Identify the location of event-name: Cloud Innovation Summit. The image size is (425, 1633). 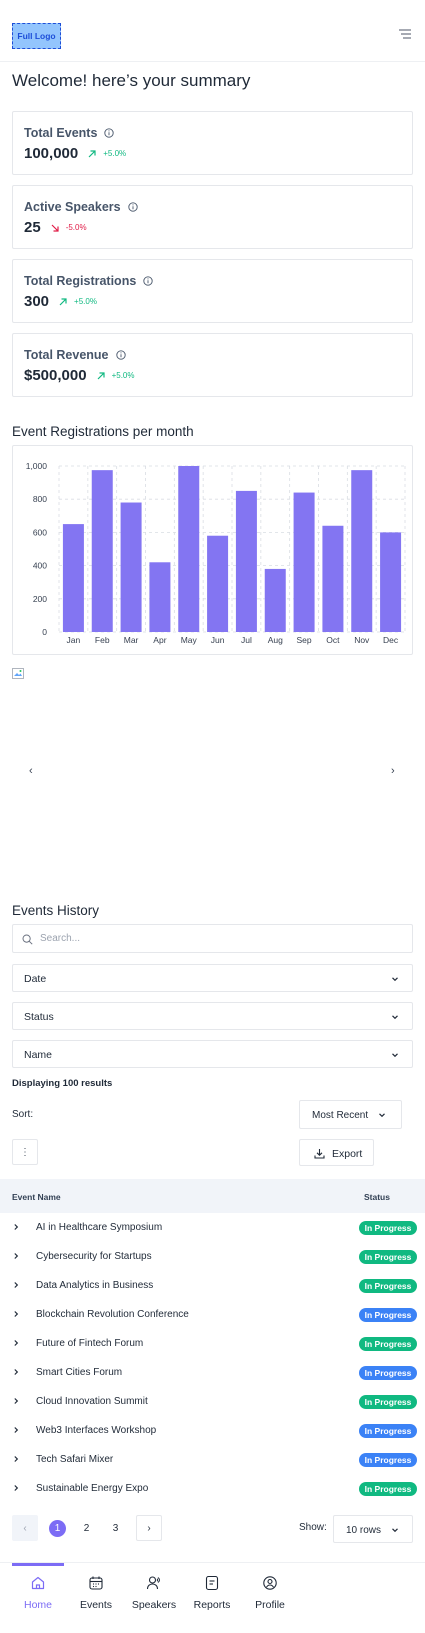
(92, 1401).